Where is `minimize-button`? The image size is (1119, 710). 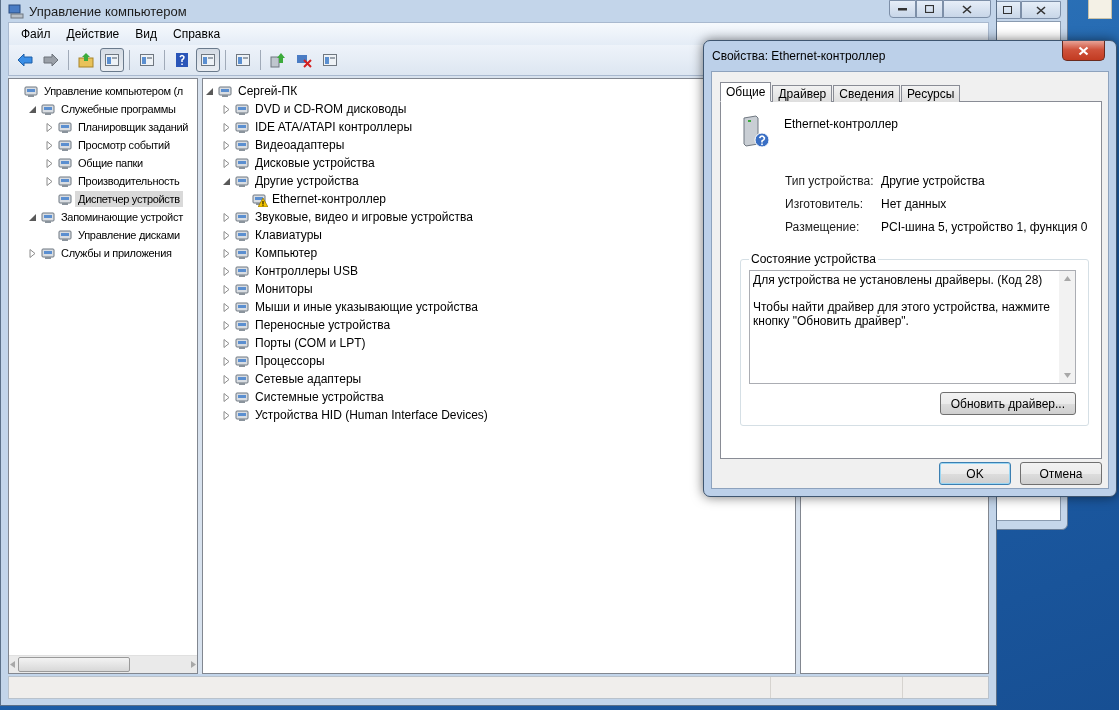
minimize-button is located at coordinates (902, 9).